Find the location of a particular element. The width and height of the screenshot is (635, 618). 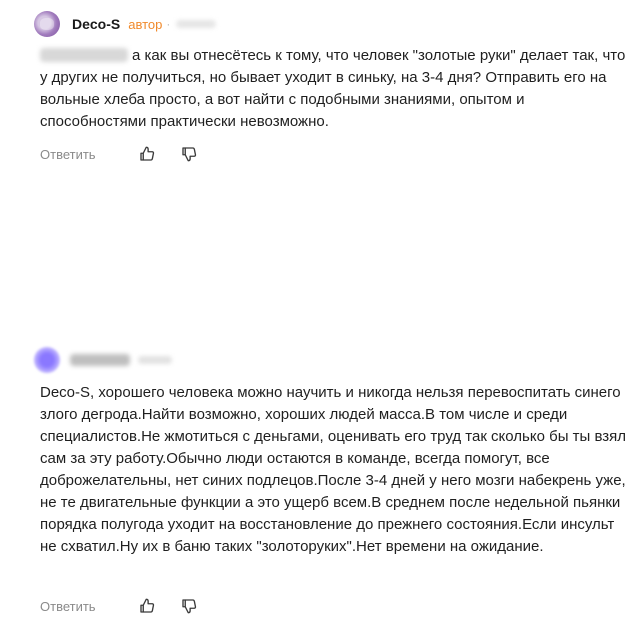

comment-header is located at coordinates (103, 360).